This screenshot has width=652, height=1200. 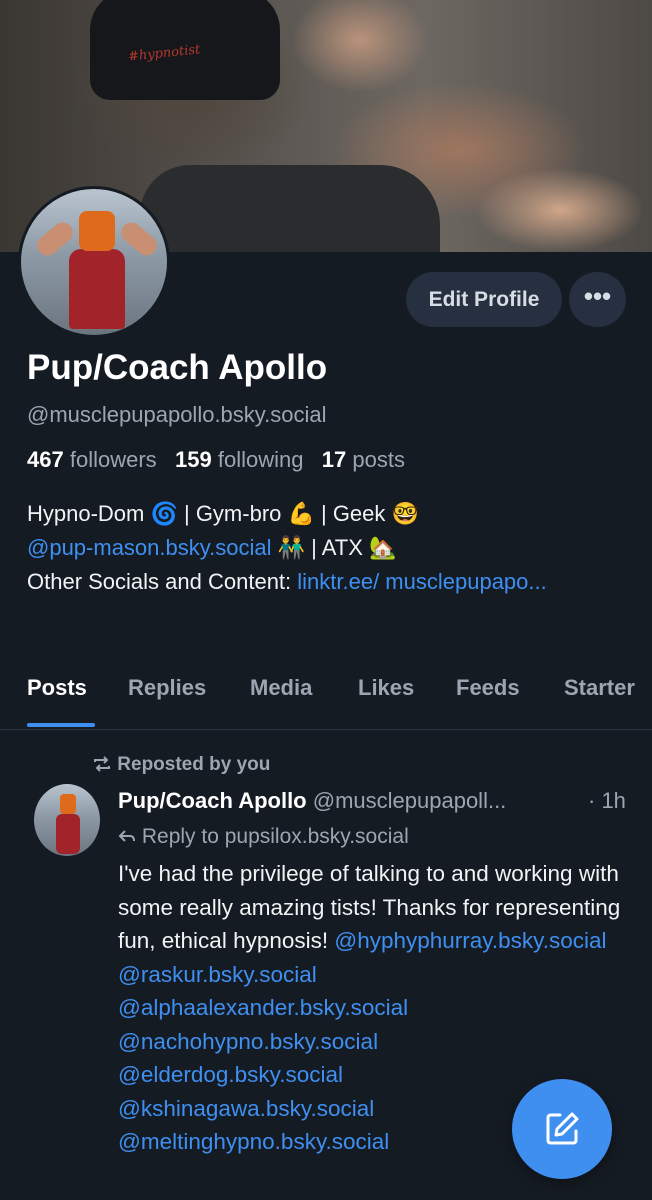 I want to click on ellipsis-icon: •••, so click(x=597, y=296).